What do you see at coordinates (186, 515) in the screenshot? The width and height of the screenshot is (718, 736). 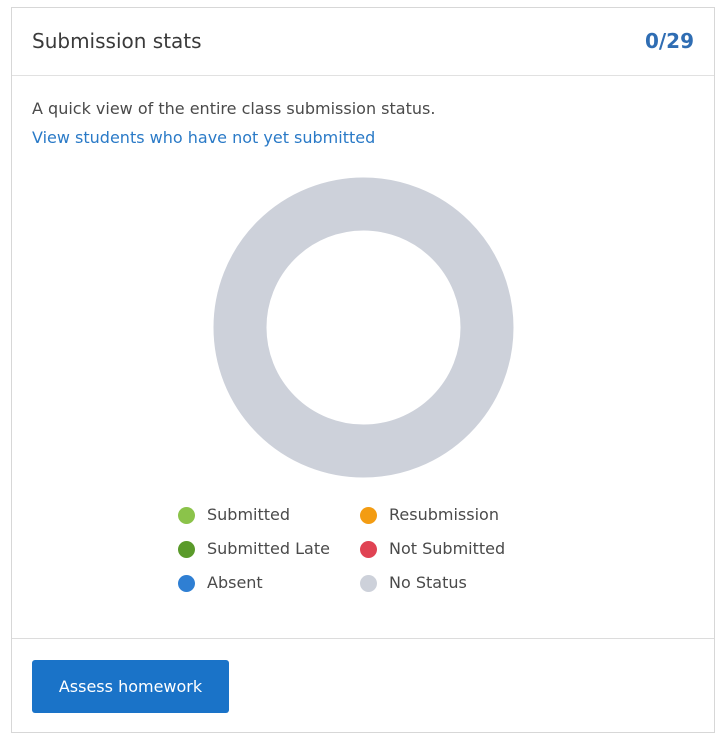 I see `submitted-dot-icon` at bounding box center [186, 515].